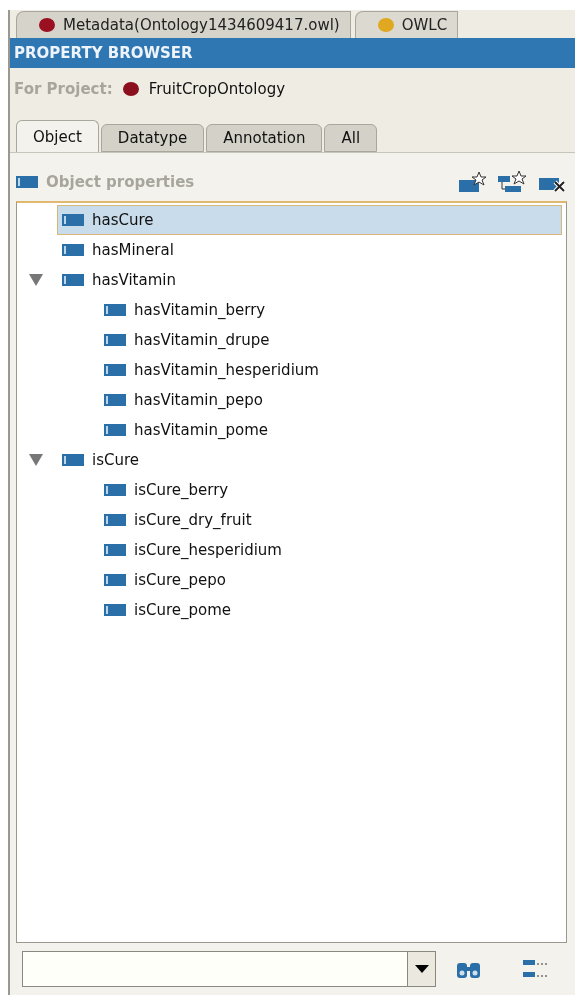  Describe the element at coordinates (183, 400) in the screenshot. I see `tree-item: hasVitamin_pepo` at that location.